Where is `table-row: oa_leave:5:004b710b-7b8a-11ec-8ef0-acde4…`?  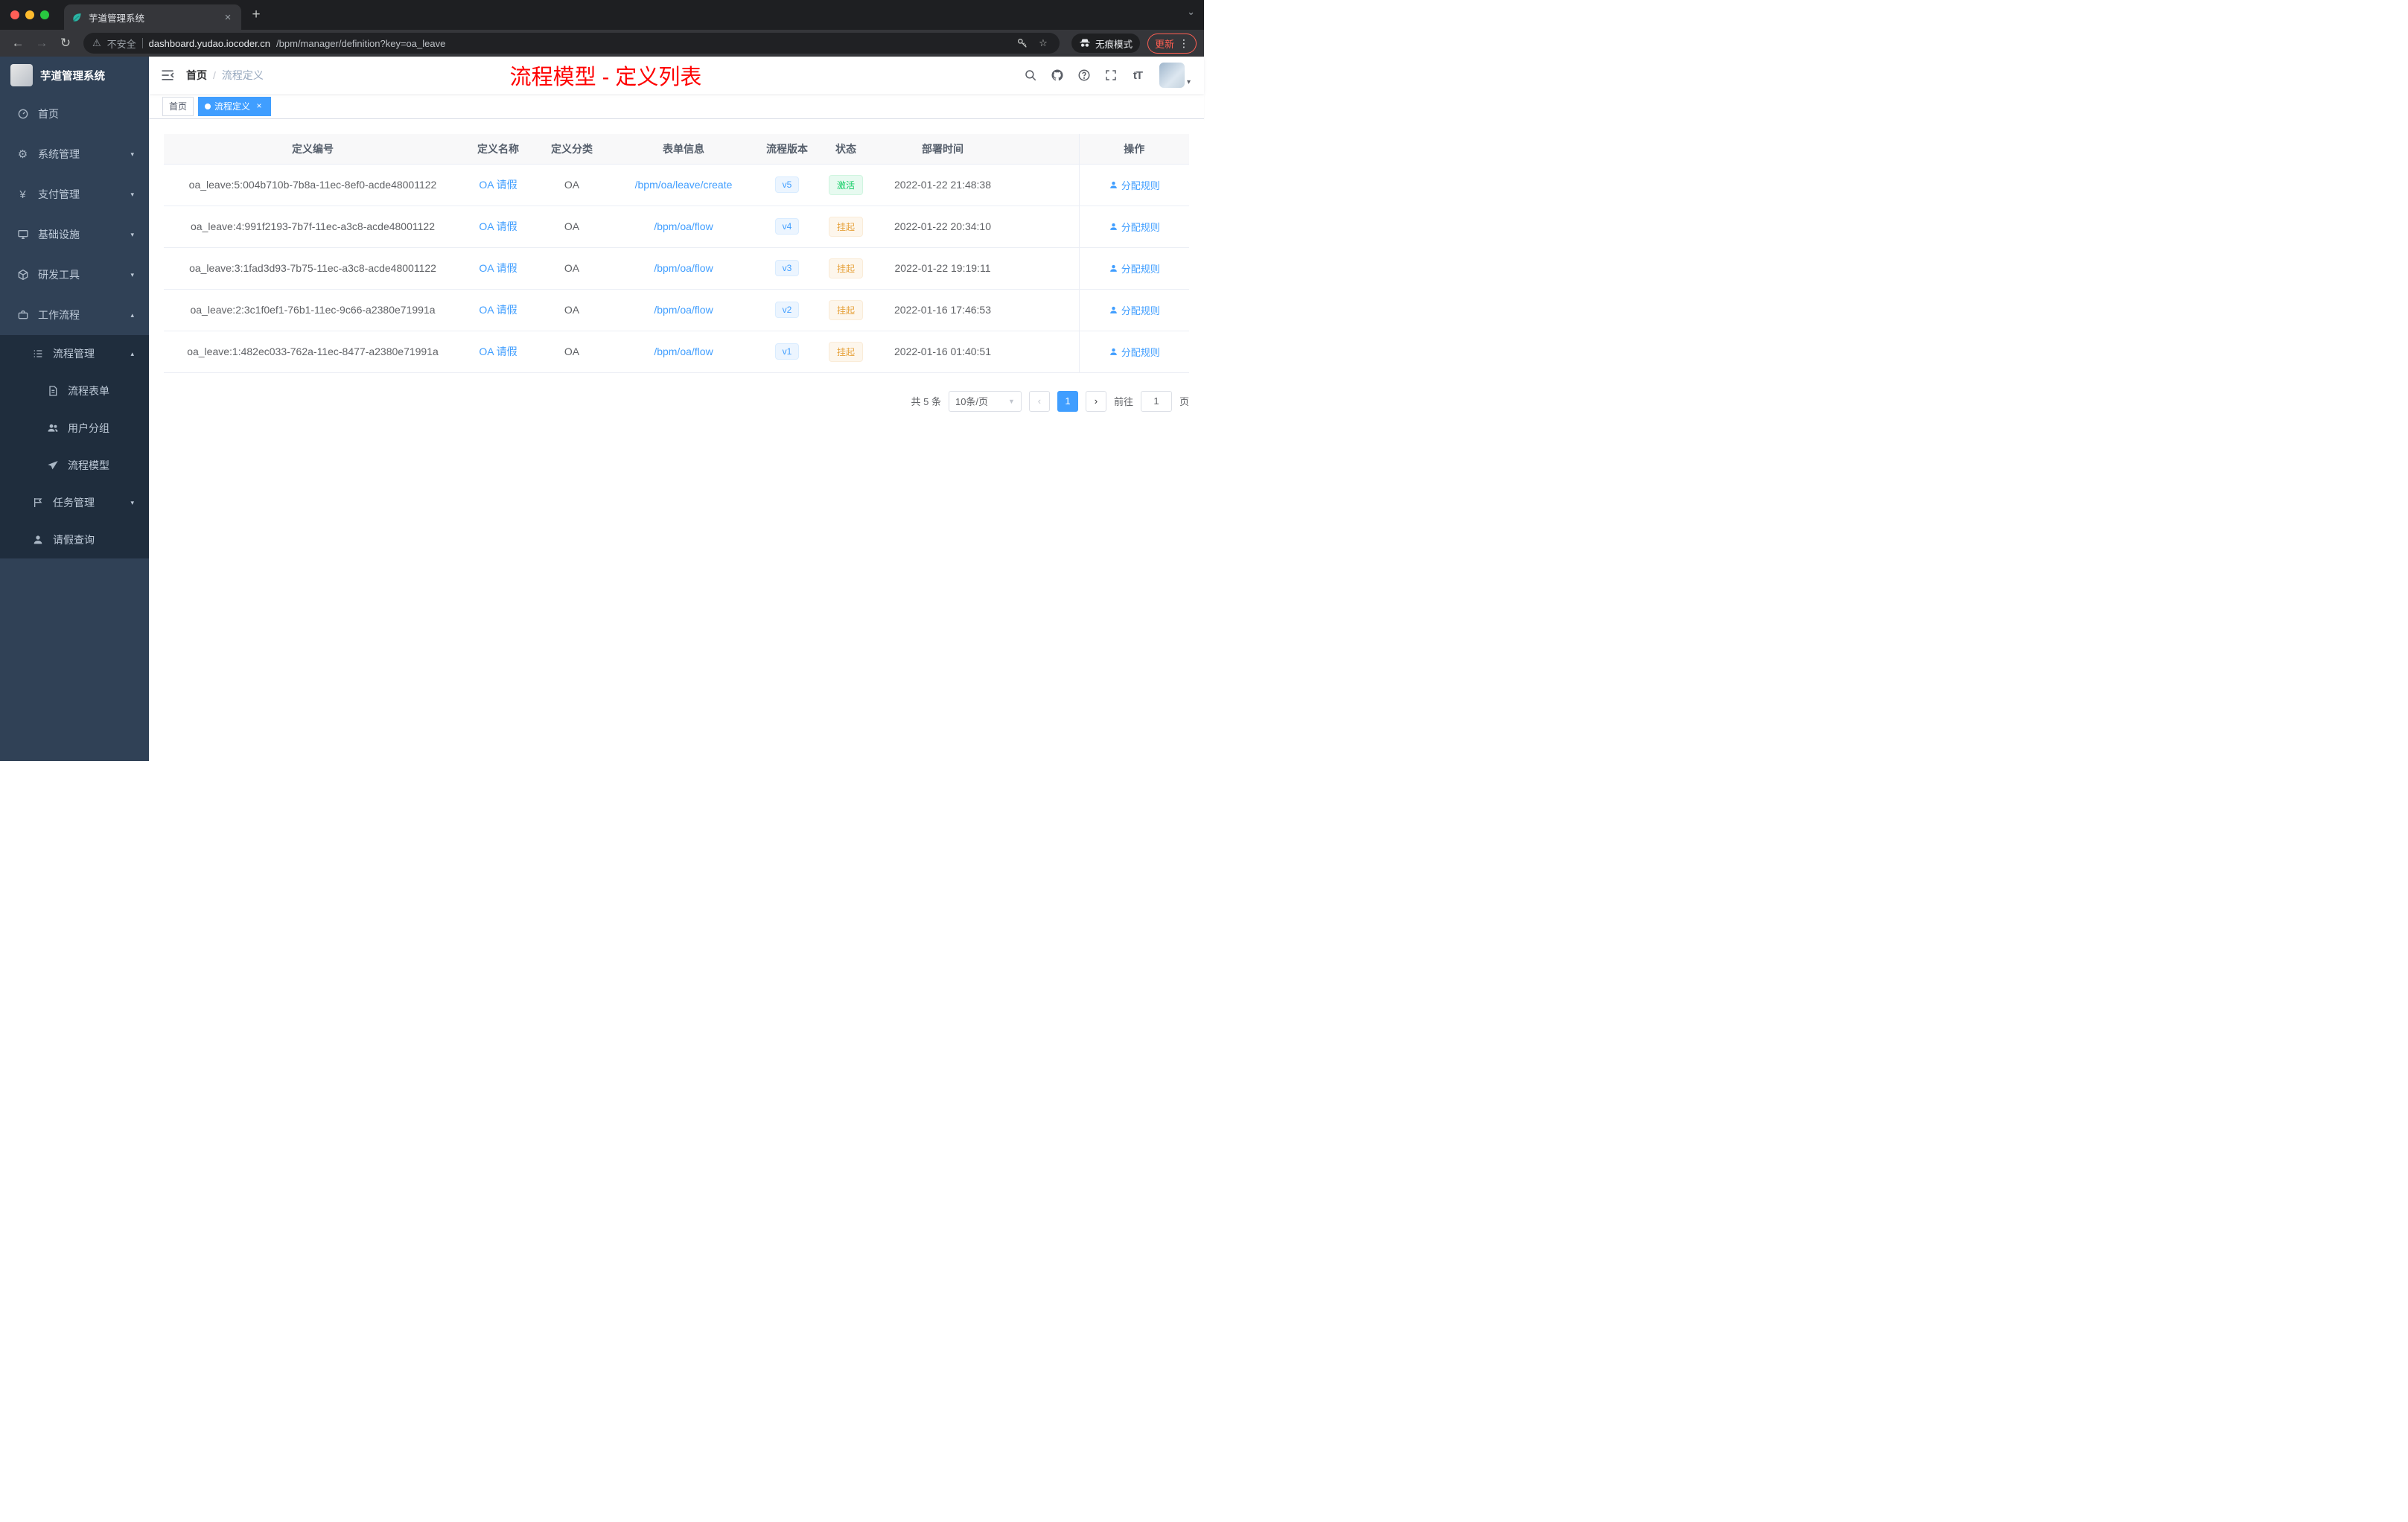 table-row: oa_leave:5:004b710b-7b8a-11ec-8ef0-acde4… is located at coordinates (676, 185).